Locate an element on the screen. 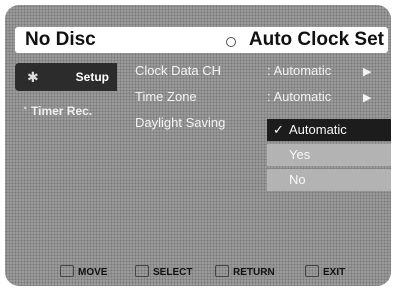  dropdown-option-yes: Yes is located at coordinates (329, 155).